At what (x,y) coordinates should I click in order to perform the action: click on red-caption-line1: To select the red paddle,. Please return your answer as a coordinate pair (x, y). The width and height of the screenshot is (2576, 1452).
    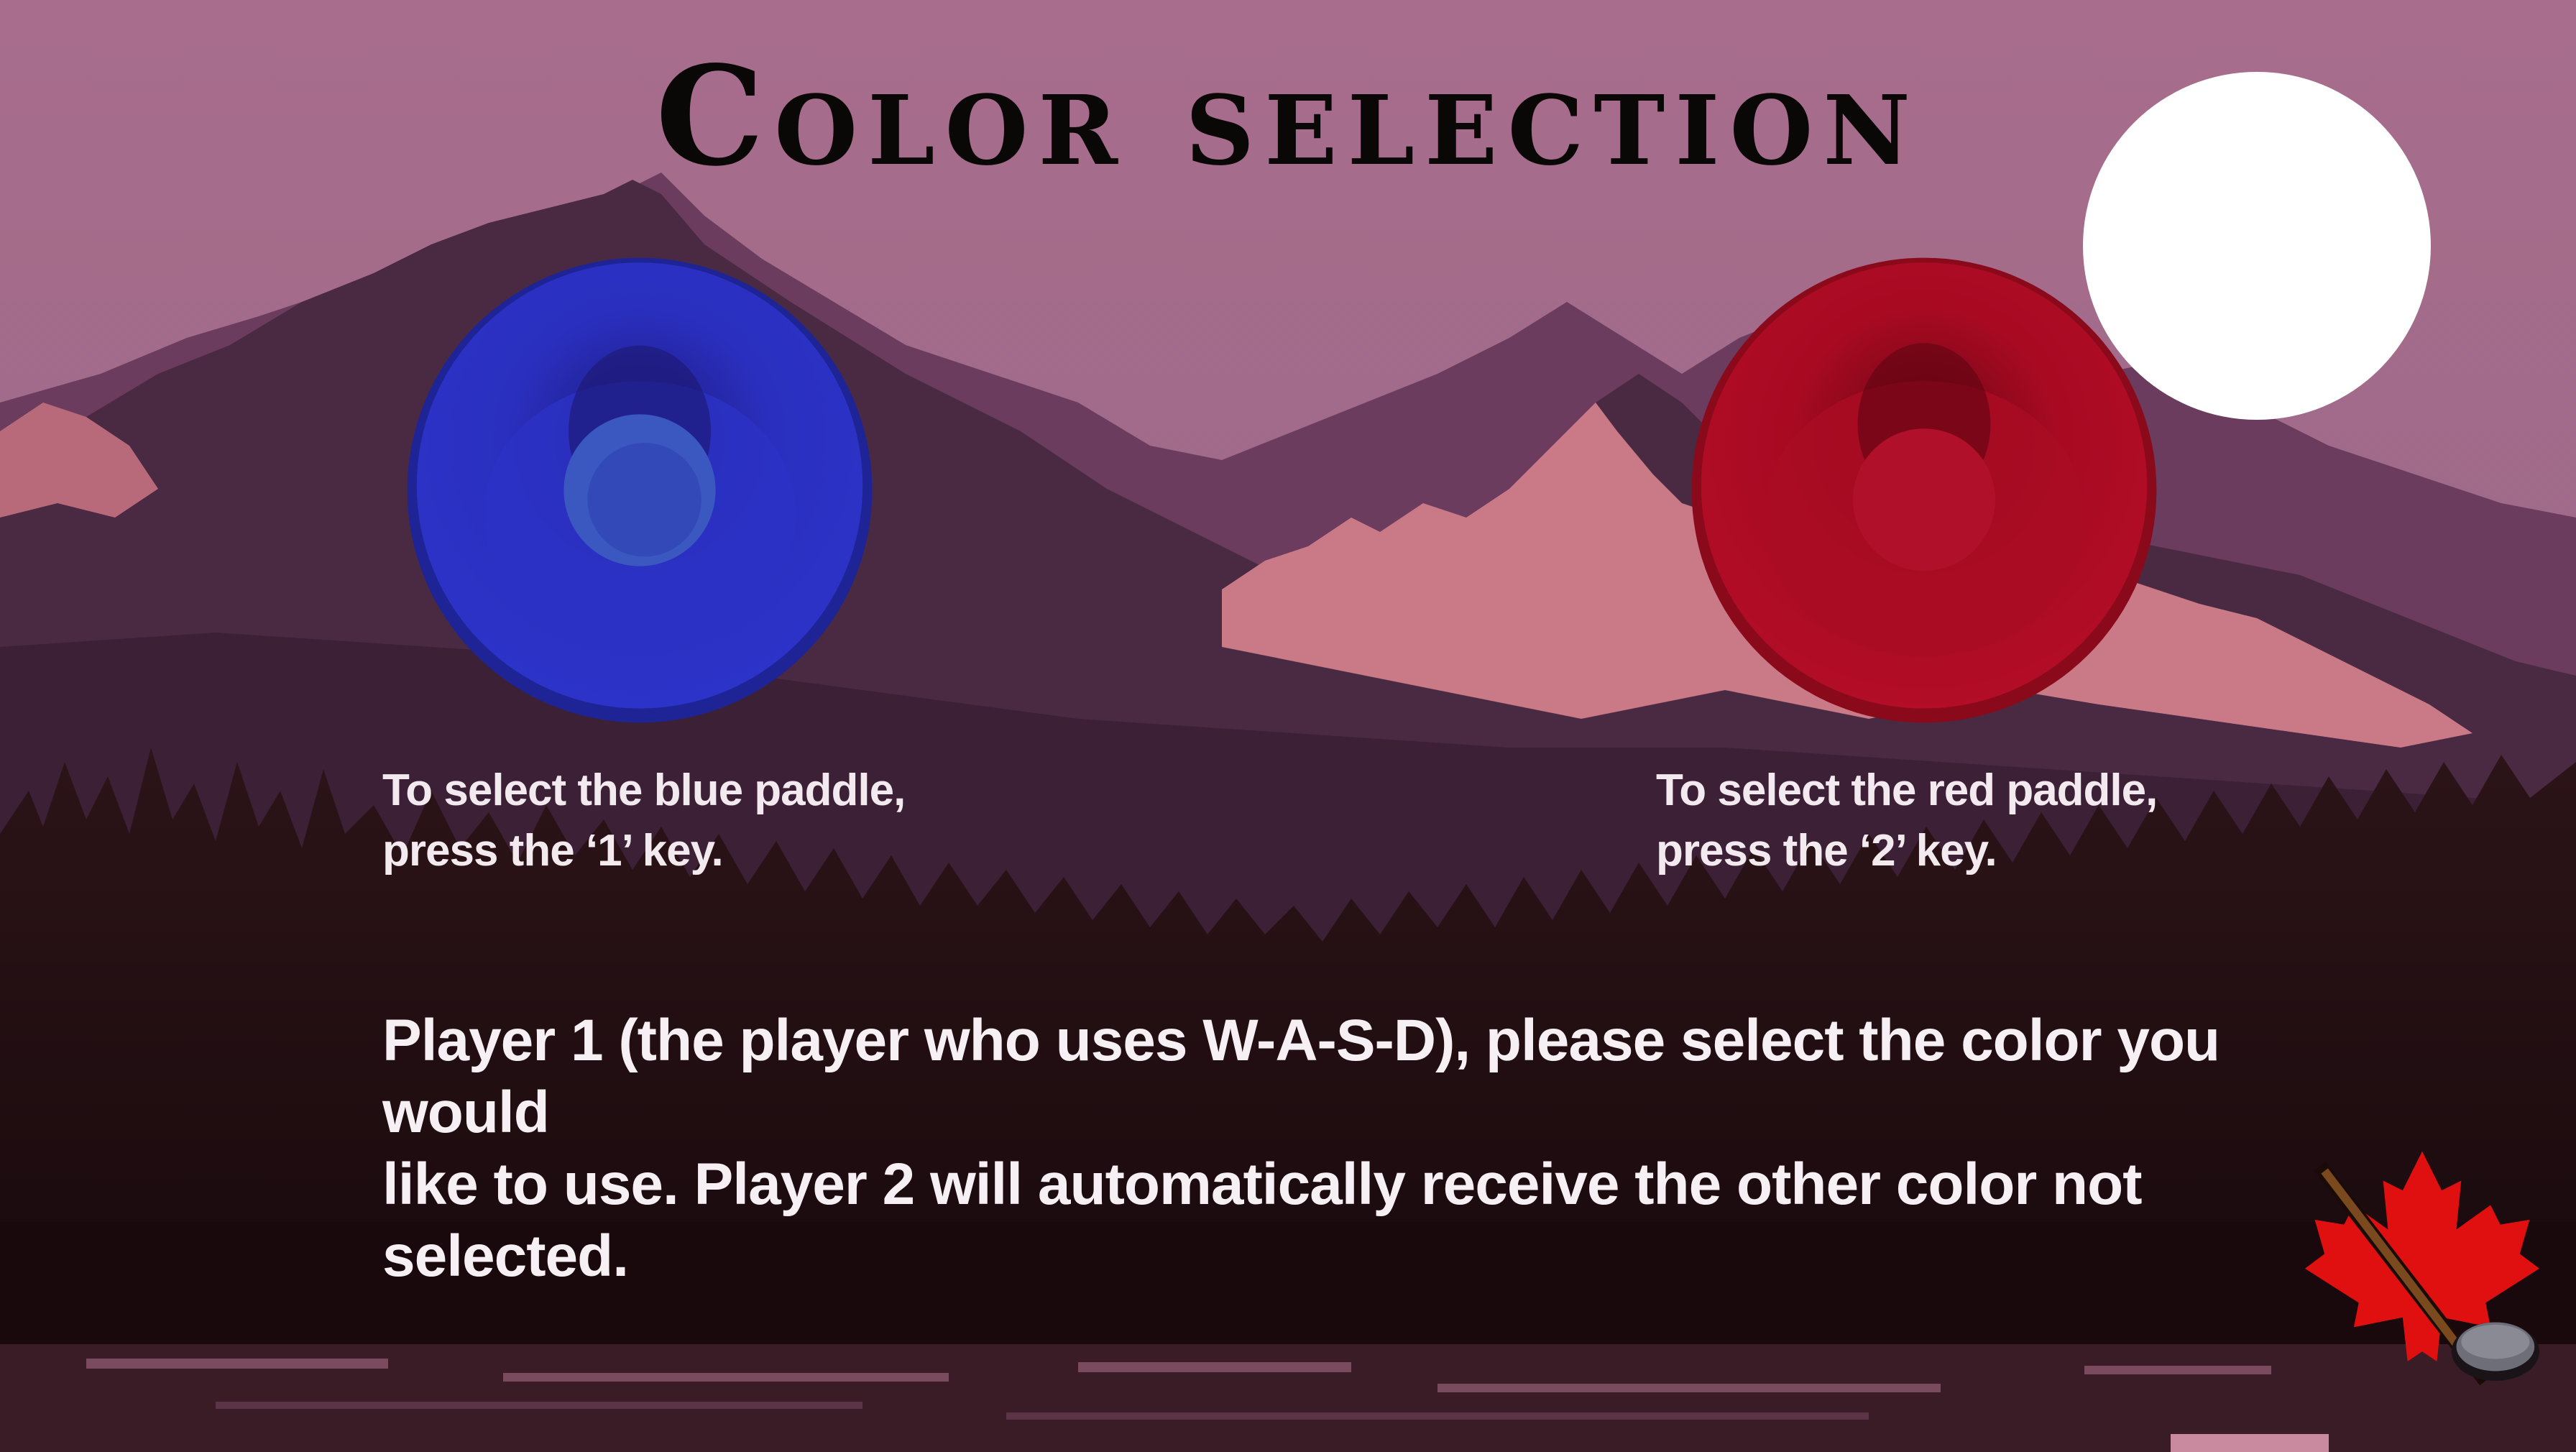
    Looking at the image, I should click on (1907, 790).